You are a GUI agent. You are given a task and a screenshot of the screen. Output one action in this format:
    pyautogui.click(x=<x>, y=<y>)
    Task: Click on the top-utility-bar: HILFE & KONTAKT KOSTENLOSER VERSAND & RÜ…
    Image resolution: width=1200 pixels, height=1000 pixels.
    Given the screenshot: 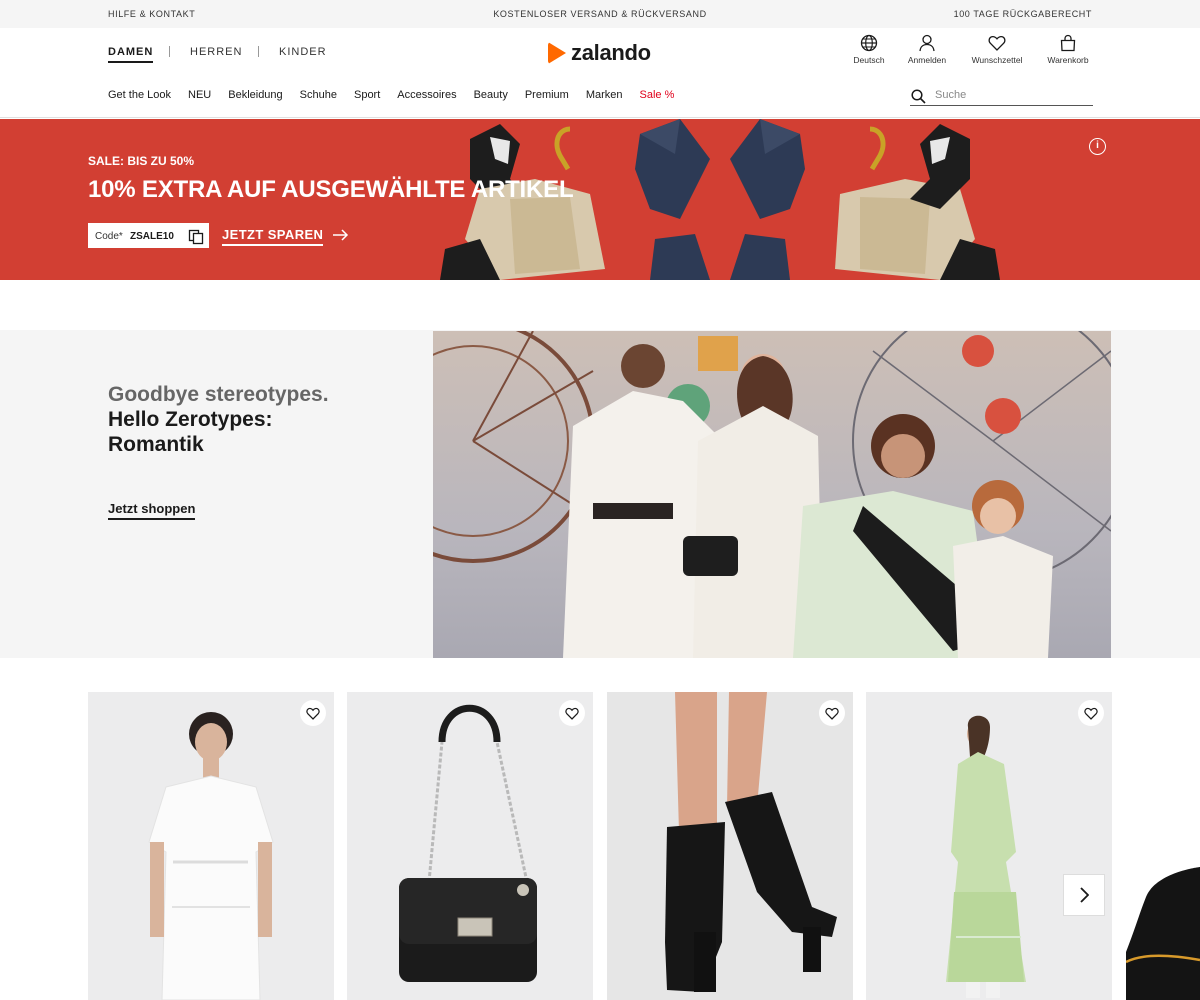 What is the action you would take?
    pyautogui.click(x=600, y=14)
    